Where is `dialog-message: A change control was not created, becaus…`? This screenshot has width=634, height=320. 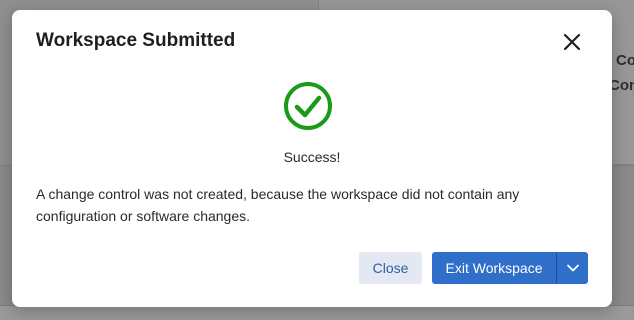
dialog-message: A change control was not created, becaus… is located at coordinates (278, 205).